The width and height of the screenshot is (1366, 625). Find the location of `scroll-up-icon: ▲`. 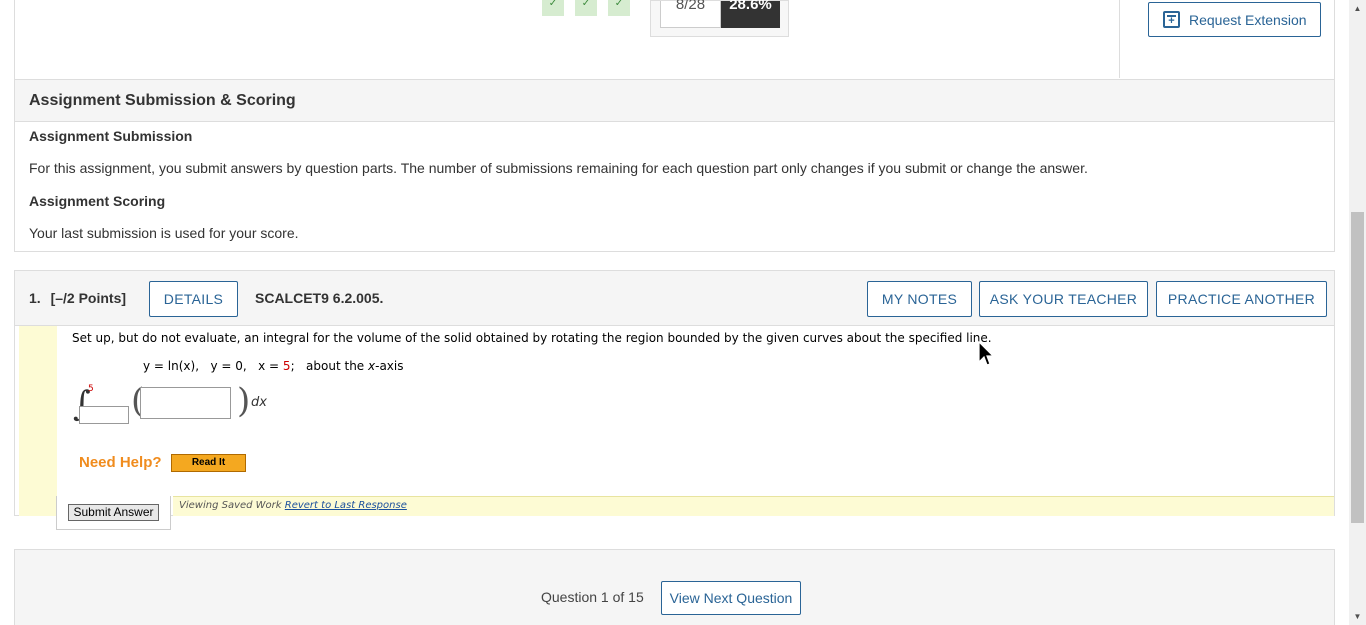

scroll-up-icon: ▲ is located at coordinates (1357, 8).